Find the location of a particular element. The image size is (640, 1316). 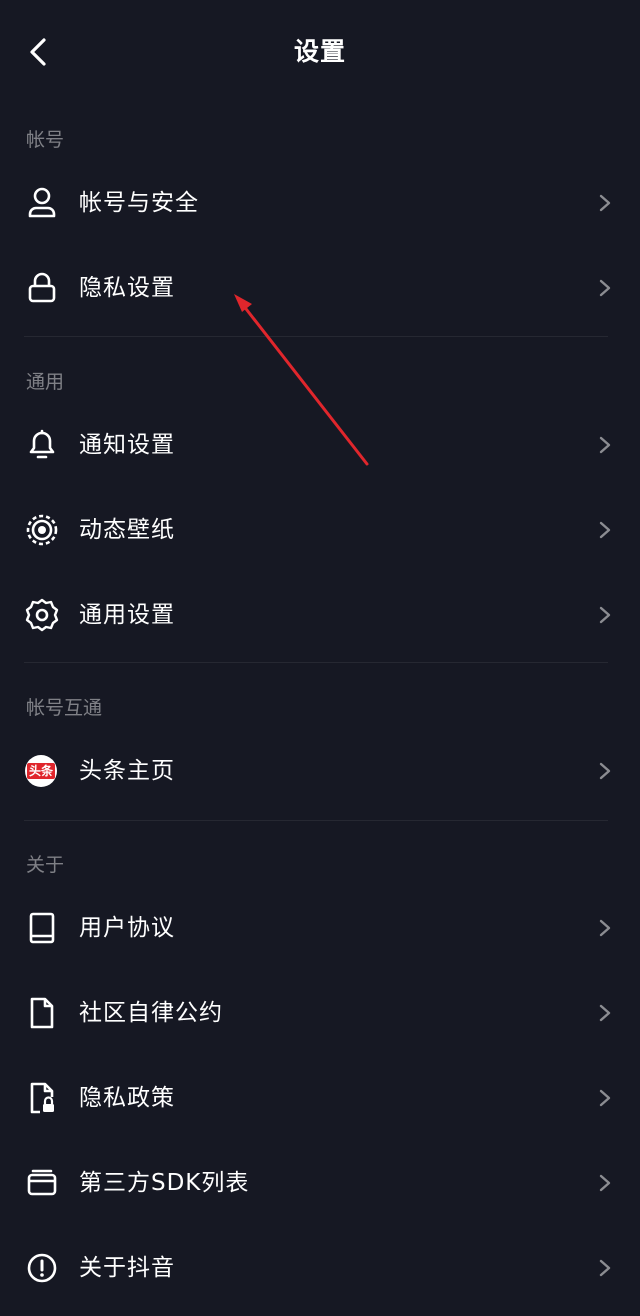

row-label: 动态壁纸 is located at coordinates (127, 530).